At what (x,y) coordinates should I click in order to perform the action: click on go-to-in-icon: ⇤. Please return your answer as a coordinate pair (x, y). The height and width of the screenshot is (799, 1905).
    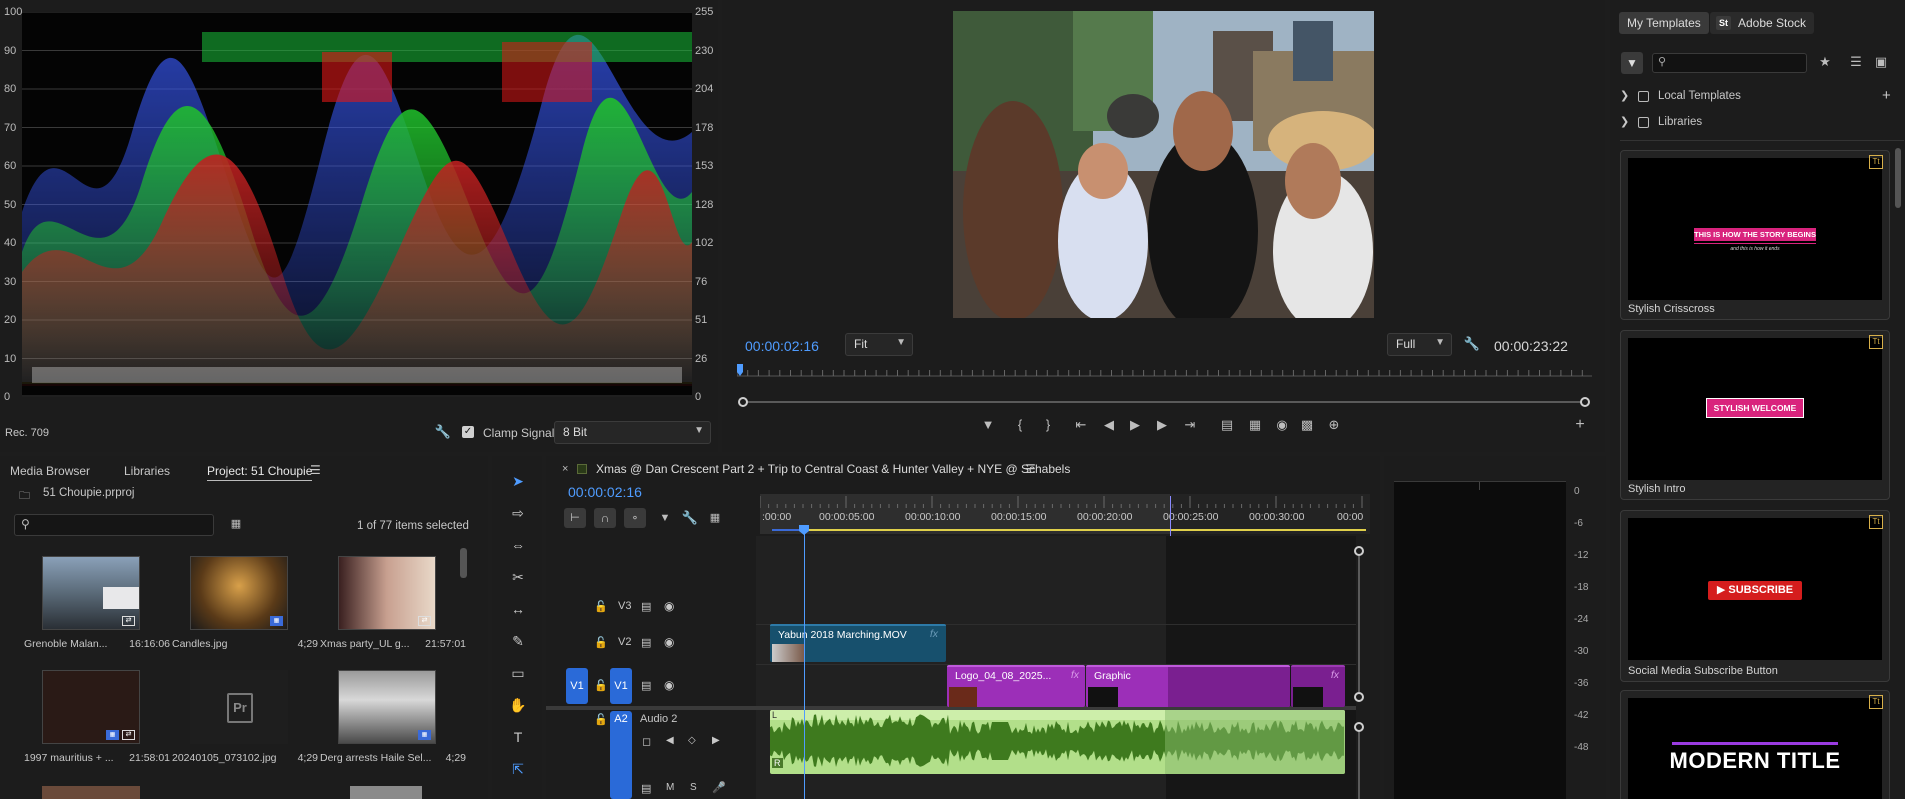
    Looking at the image, I should click on (1081, 426).